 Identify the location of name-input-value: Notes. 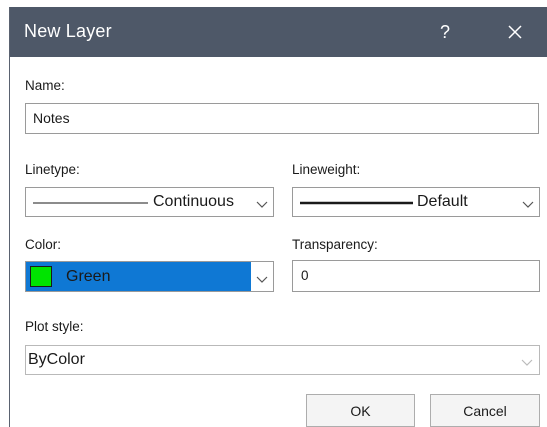
(51, 118).